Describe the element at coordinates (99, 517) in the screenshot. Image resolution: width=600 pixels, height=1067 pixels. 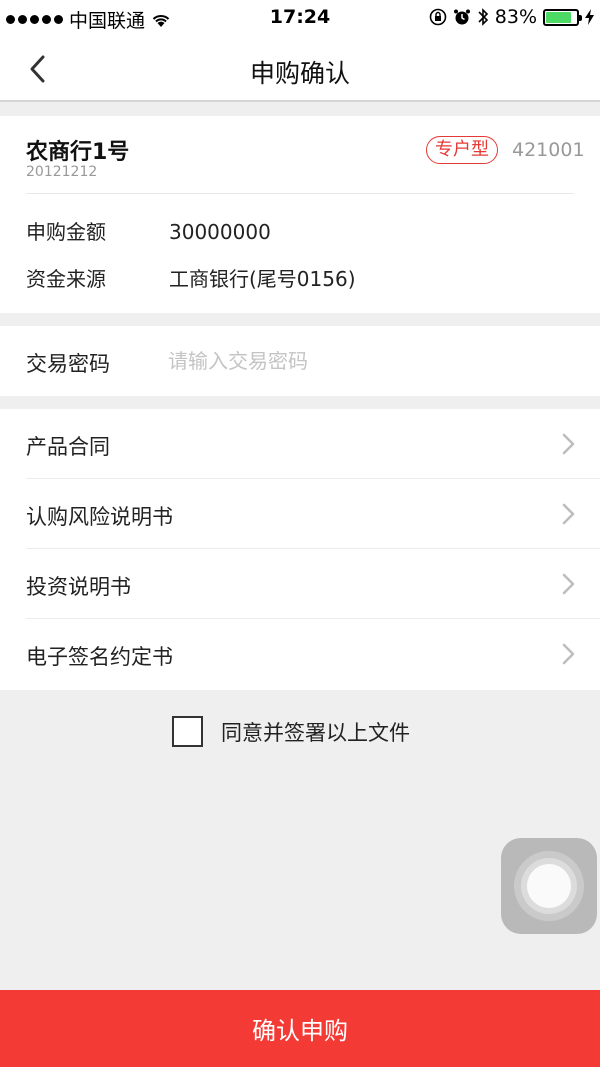
I see `doc-item-label: 认购风险说明书` at that location.